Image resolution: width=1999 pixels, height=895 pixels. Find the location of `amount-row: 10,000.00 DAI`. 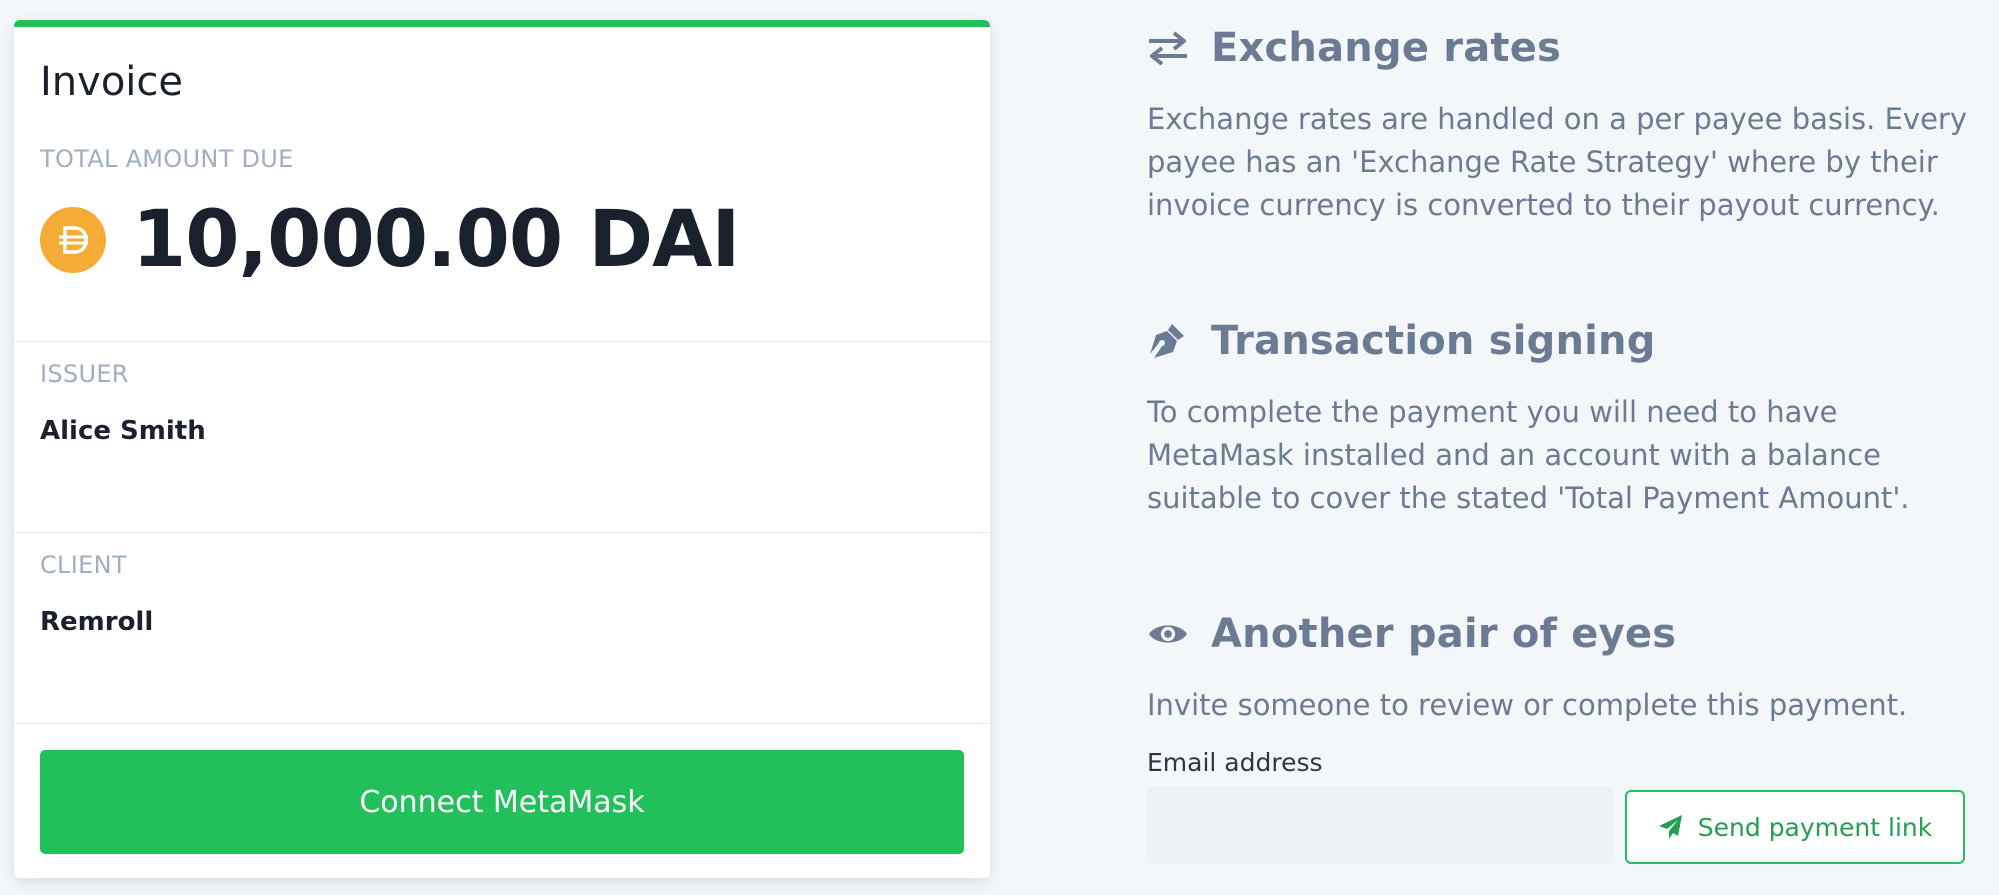

amount-row: 10,000.00 DAI is located at coordinates (502, 240).